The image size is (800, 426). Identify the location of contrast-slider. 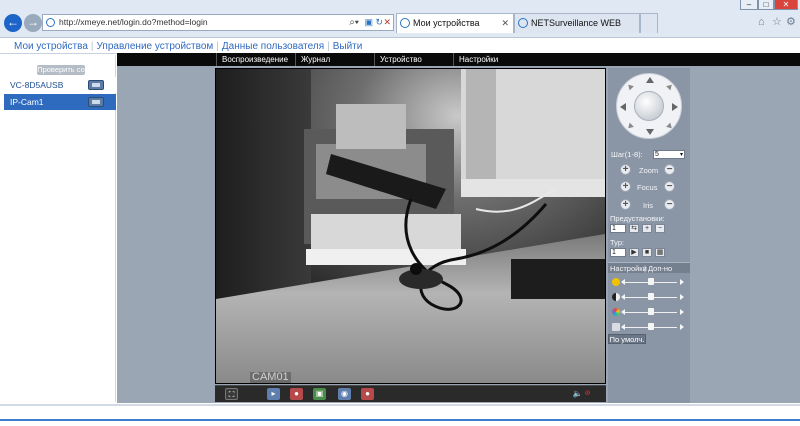
(649, 297).